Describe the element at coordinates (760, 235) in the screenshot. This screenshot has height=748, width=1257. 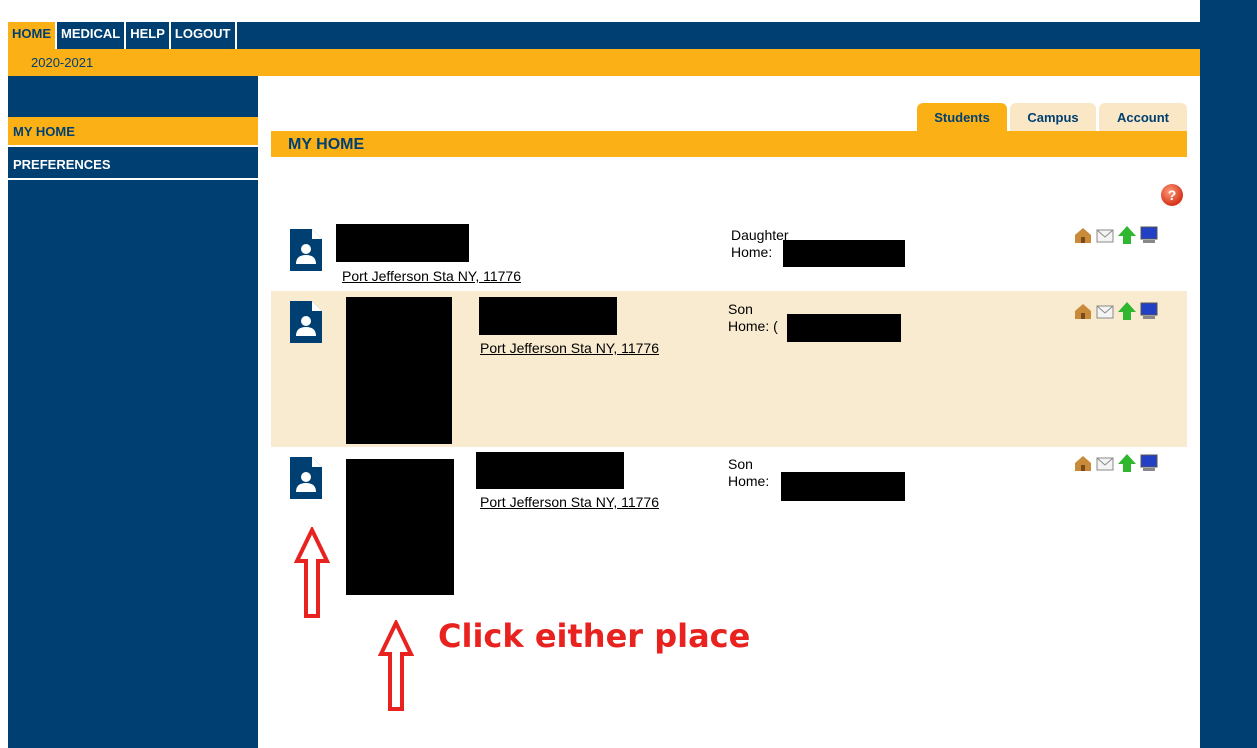
I see `student-relation: Daughter` at that location.